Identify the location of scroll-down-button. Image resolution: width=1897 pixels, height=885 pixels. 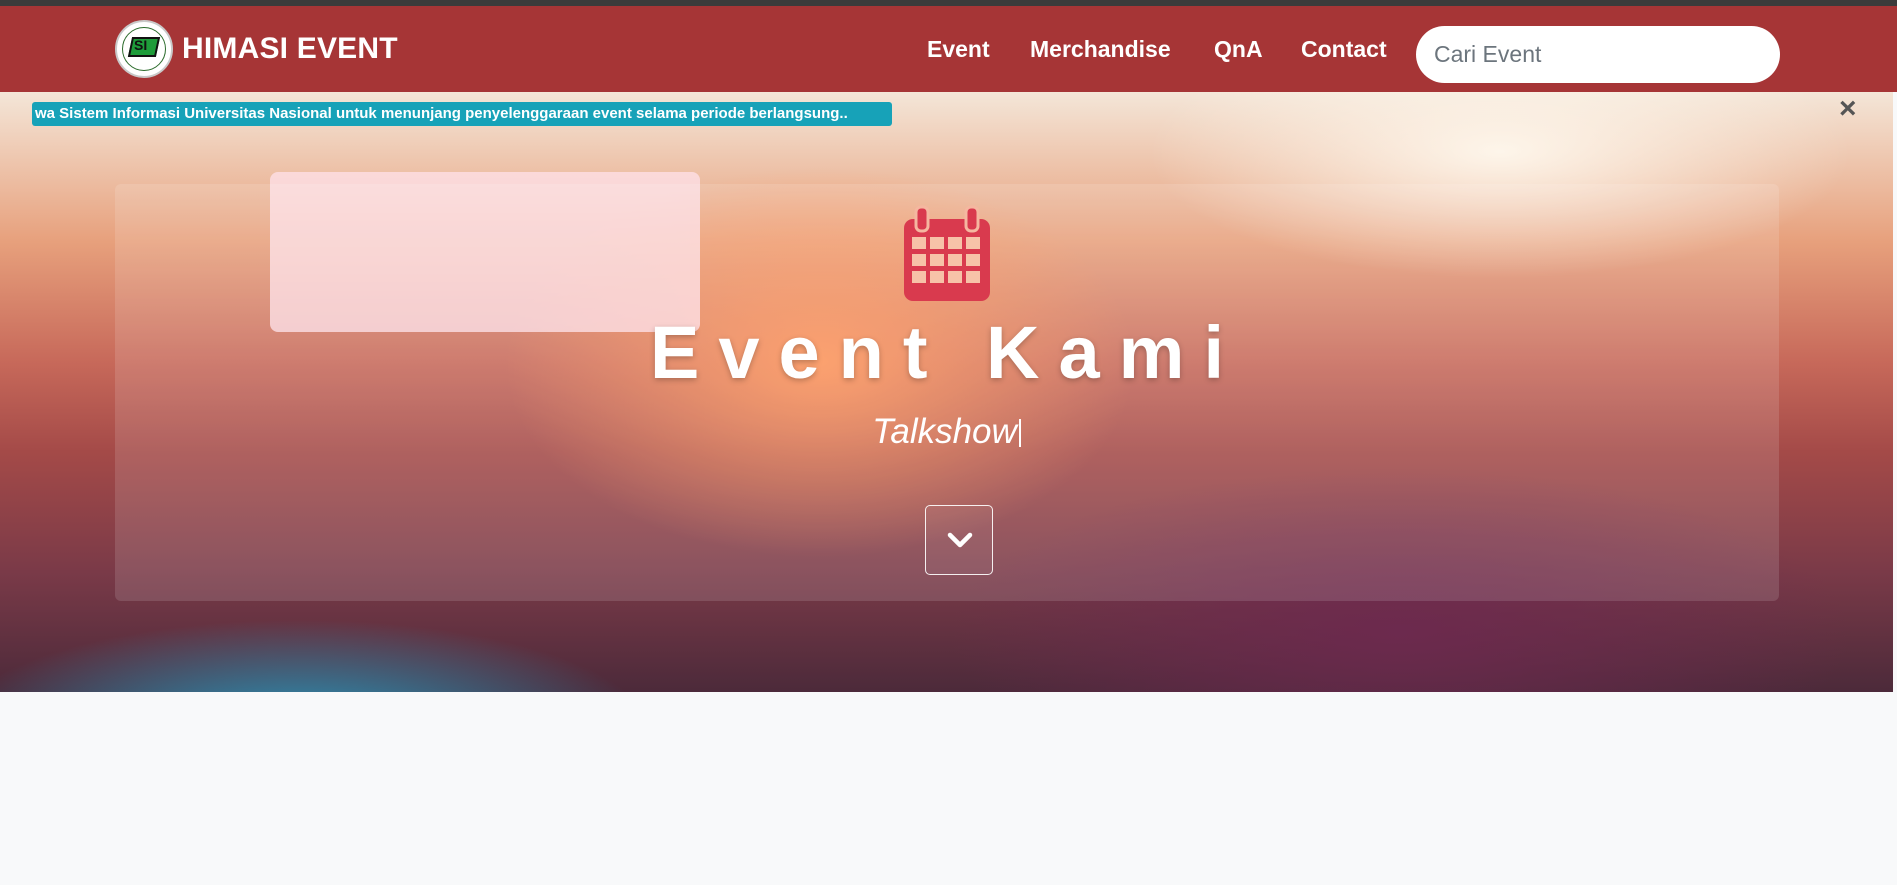
(959, 540).